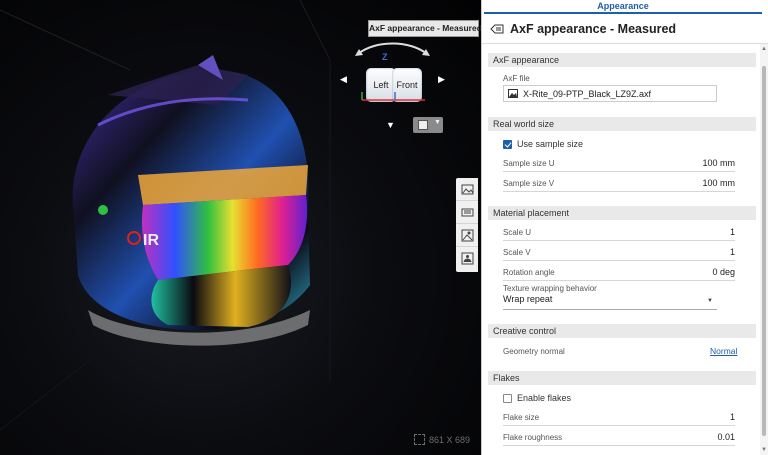 Image resolution: width=768 pixels, height=455 pixels. Describe the element at coordinates (513, 93) in the screenshot. I see `image-file-icon` at that location.